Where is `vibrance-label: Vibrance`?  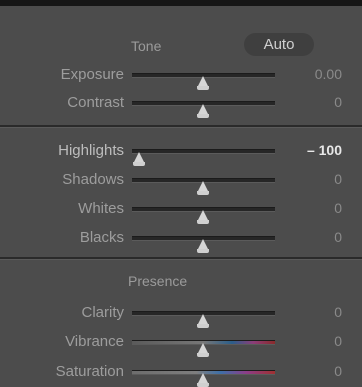
vibrance-label: Vibrance is located at coordinates (94, 341).